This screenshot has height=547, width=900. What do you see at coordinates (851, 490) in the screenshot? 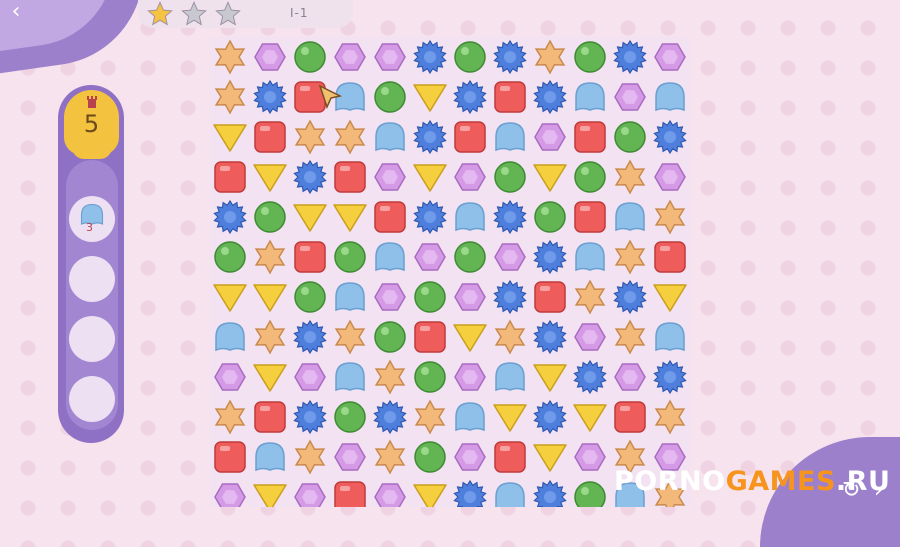
I see `restart-button: ↻` at bounding box center [851, 490].